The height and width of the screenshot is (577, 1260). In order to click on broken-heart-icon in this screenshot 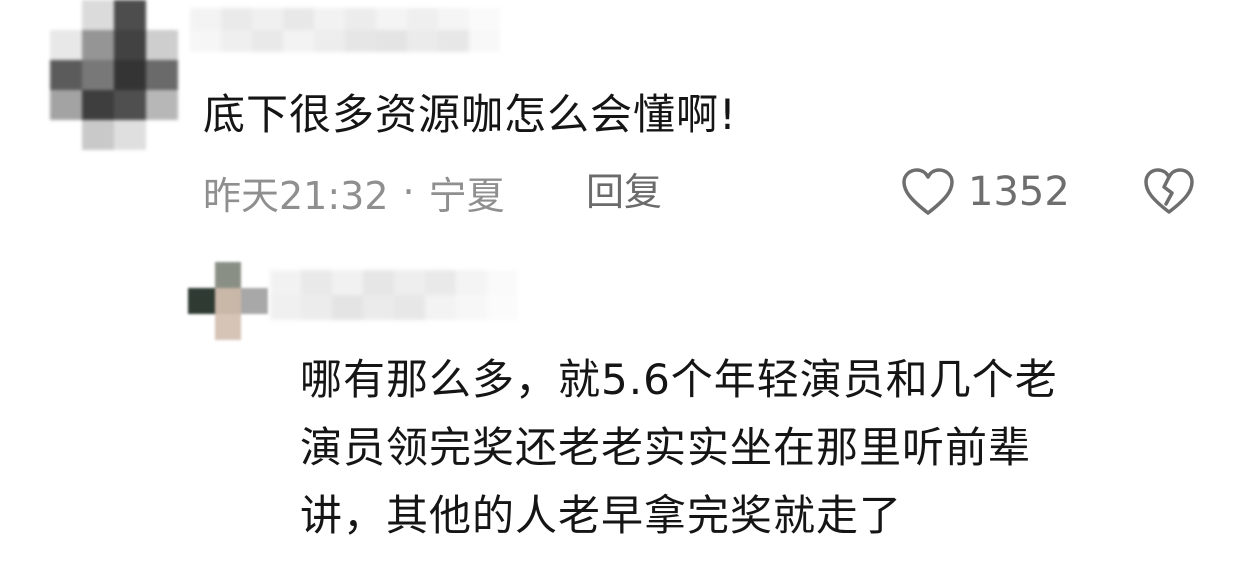, I will do `click(1169, 192)`.